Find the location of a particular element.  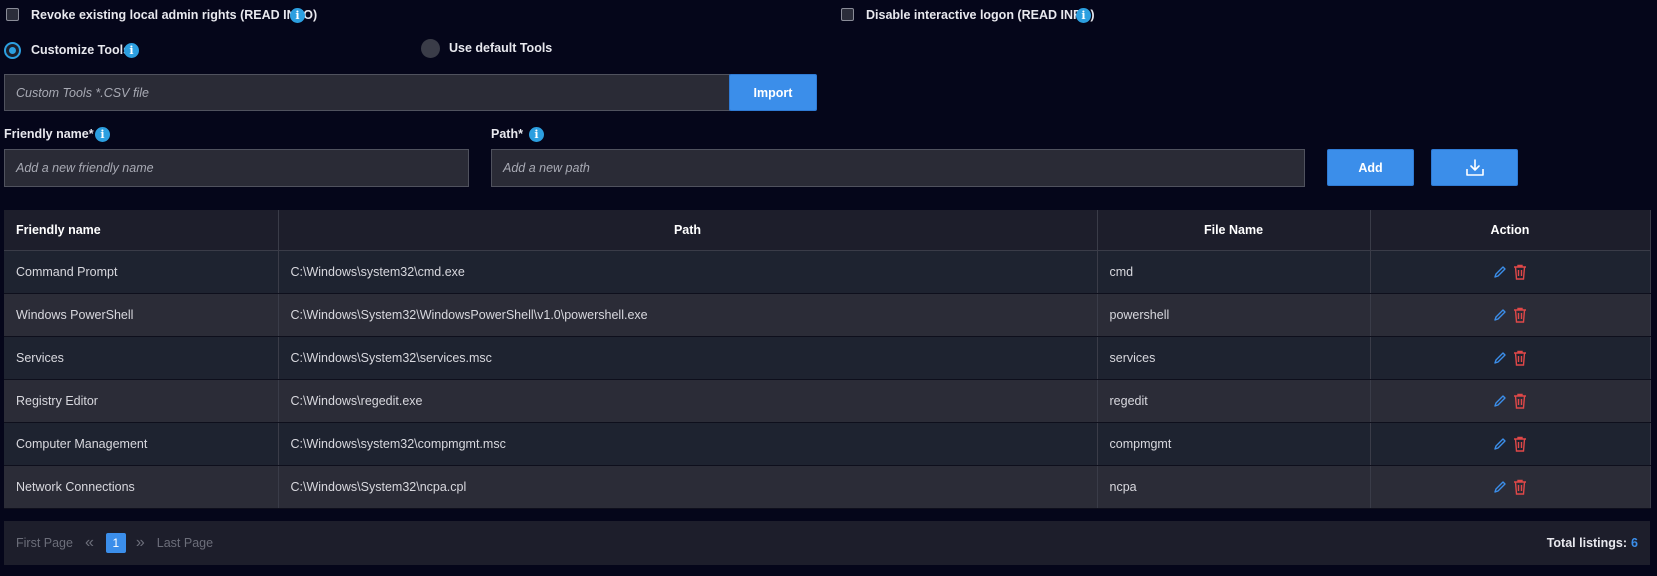

cell-path: C:\Windows\System32\ncpa.cpl is located at coordinates (688, 487).